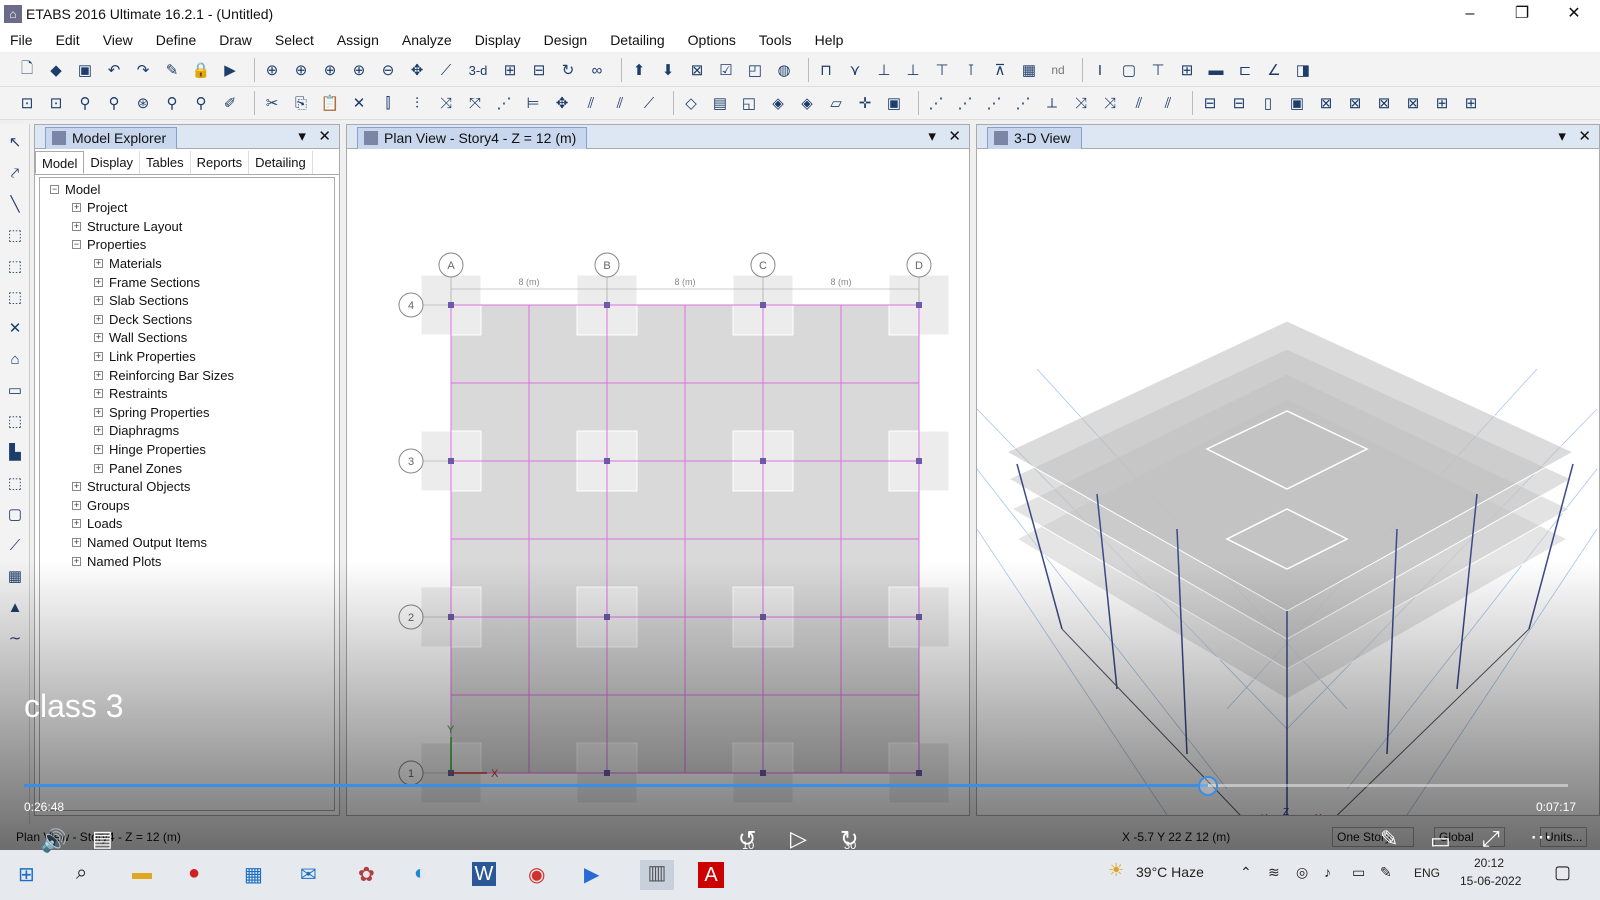 The width and height of the screenshot is (1600, 900). I want to click on display-stress-icon: ⊠, so click(1355, 103).